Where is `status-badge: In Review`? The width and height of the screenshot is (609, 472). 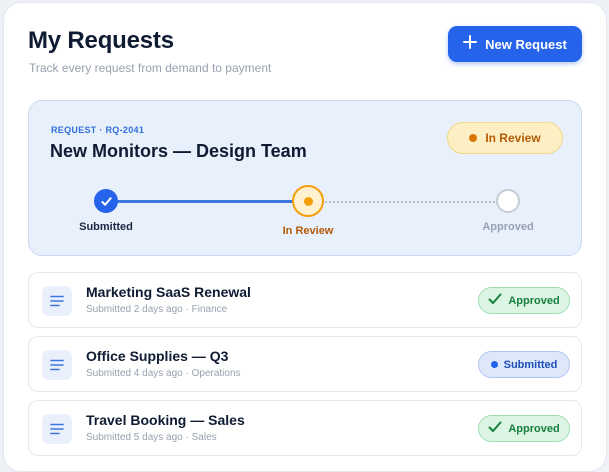
status-badge: In Review is located at coordinates (505, 138).